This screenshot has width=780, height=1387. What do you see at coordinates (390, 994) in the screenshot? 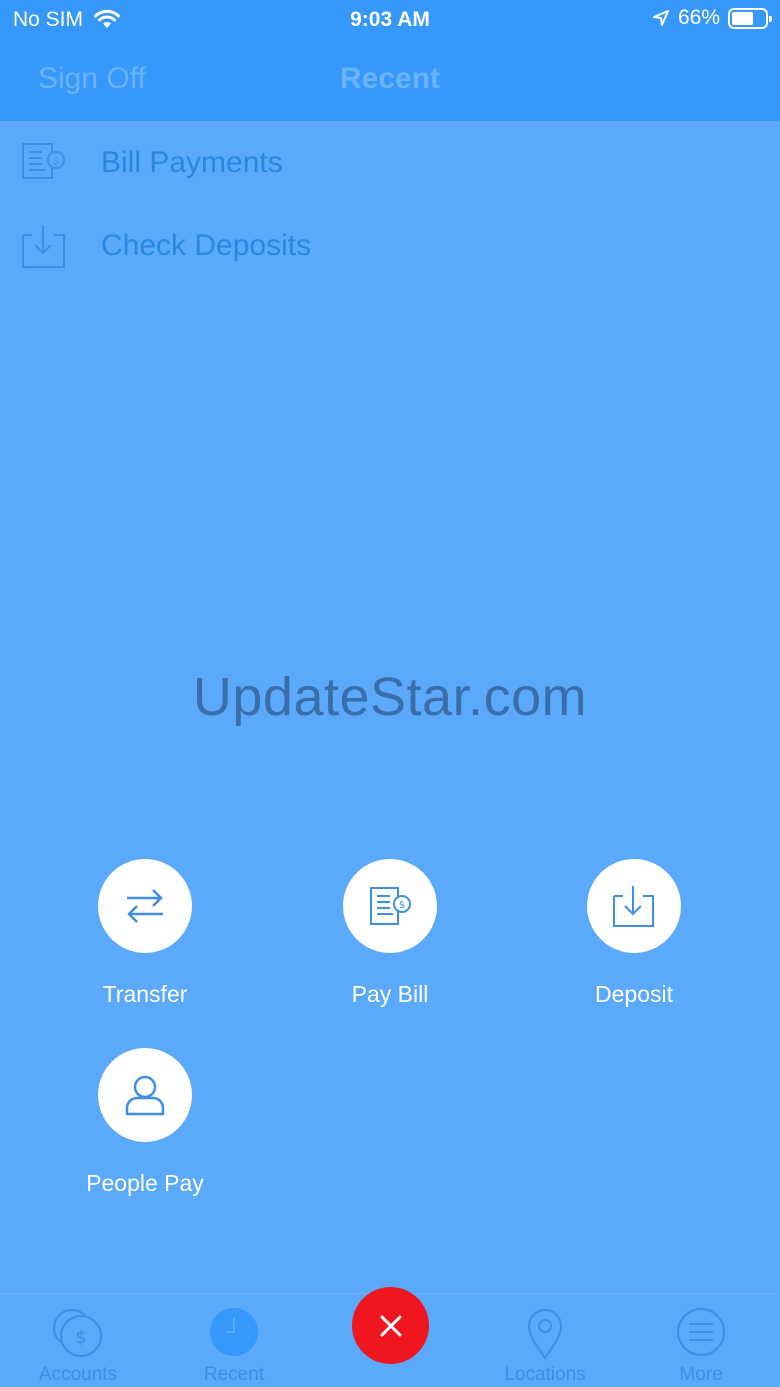
I see `pay-bill-label: Pay Bill` at bounding box center [390, 994].